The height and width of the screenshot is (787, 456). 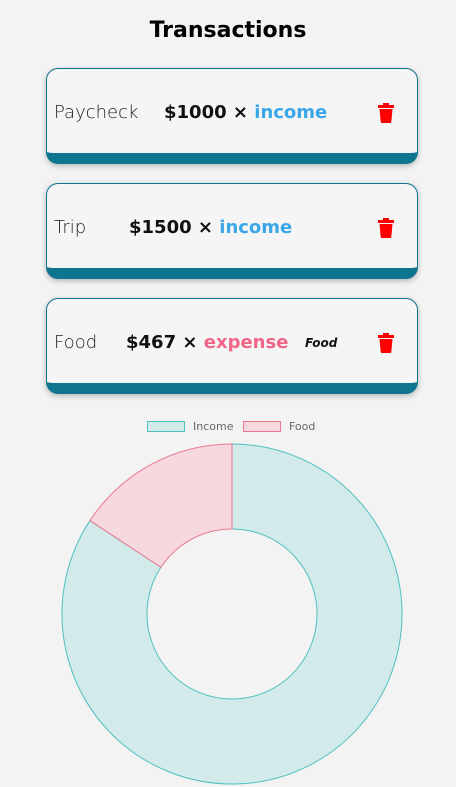 I want to click on transaction-name: Food, so click(x=76, y=342).